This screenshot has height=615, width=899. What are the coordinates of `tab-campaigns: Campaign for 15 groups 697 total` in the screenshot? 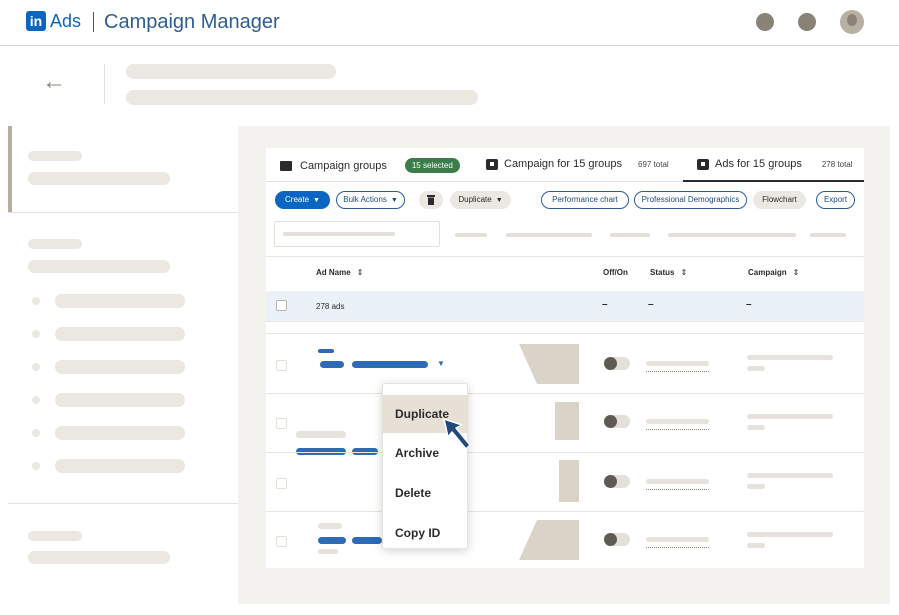 It's located at (577, 164).